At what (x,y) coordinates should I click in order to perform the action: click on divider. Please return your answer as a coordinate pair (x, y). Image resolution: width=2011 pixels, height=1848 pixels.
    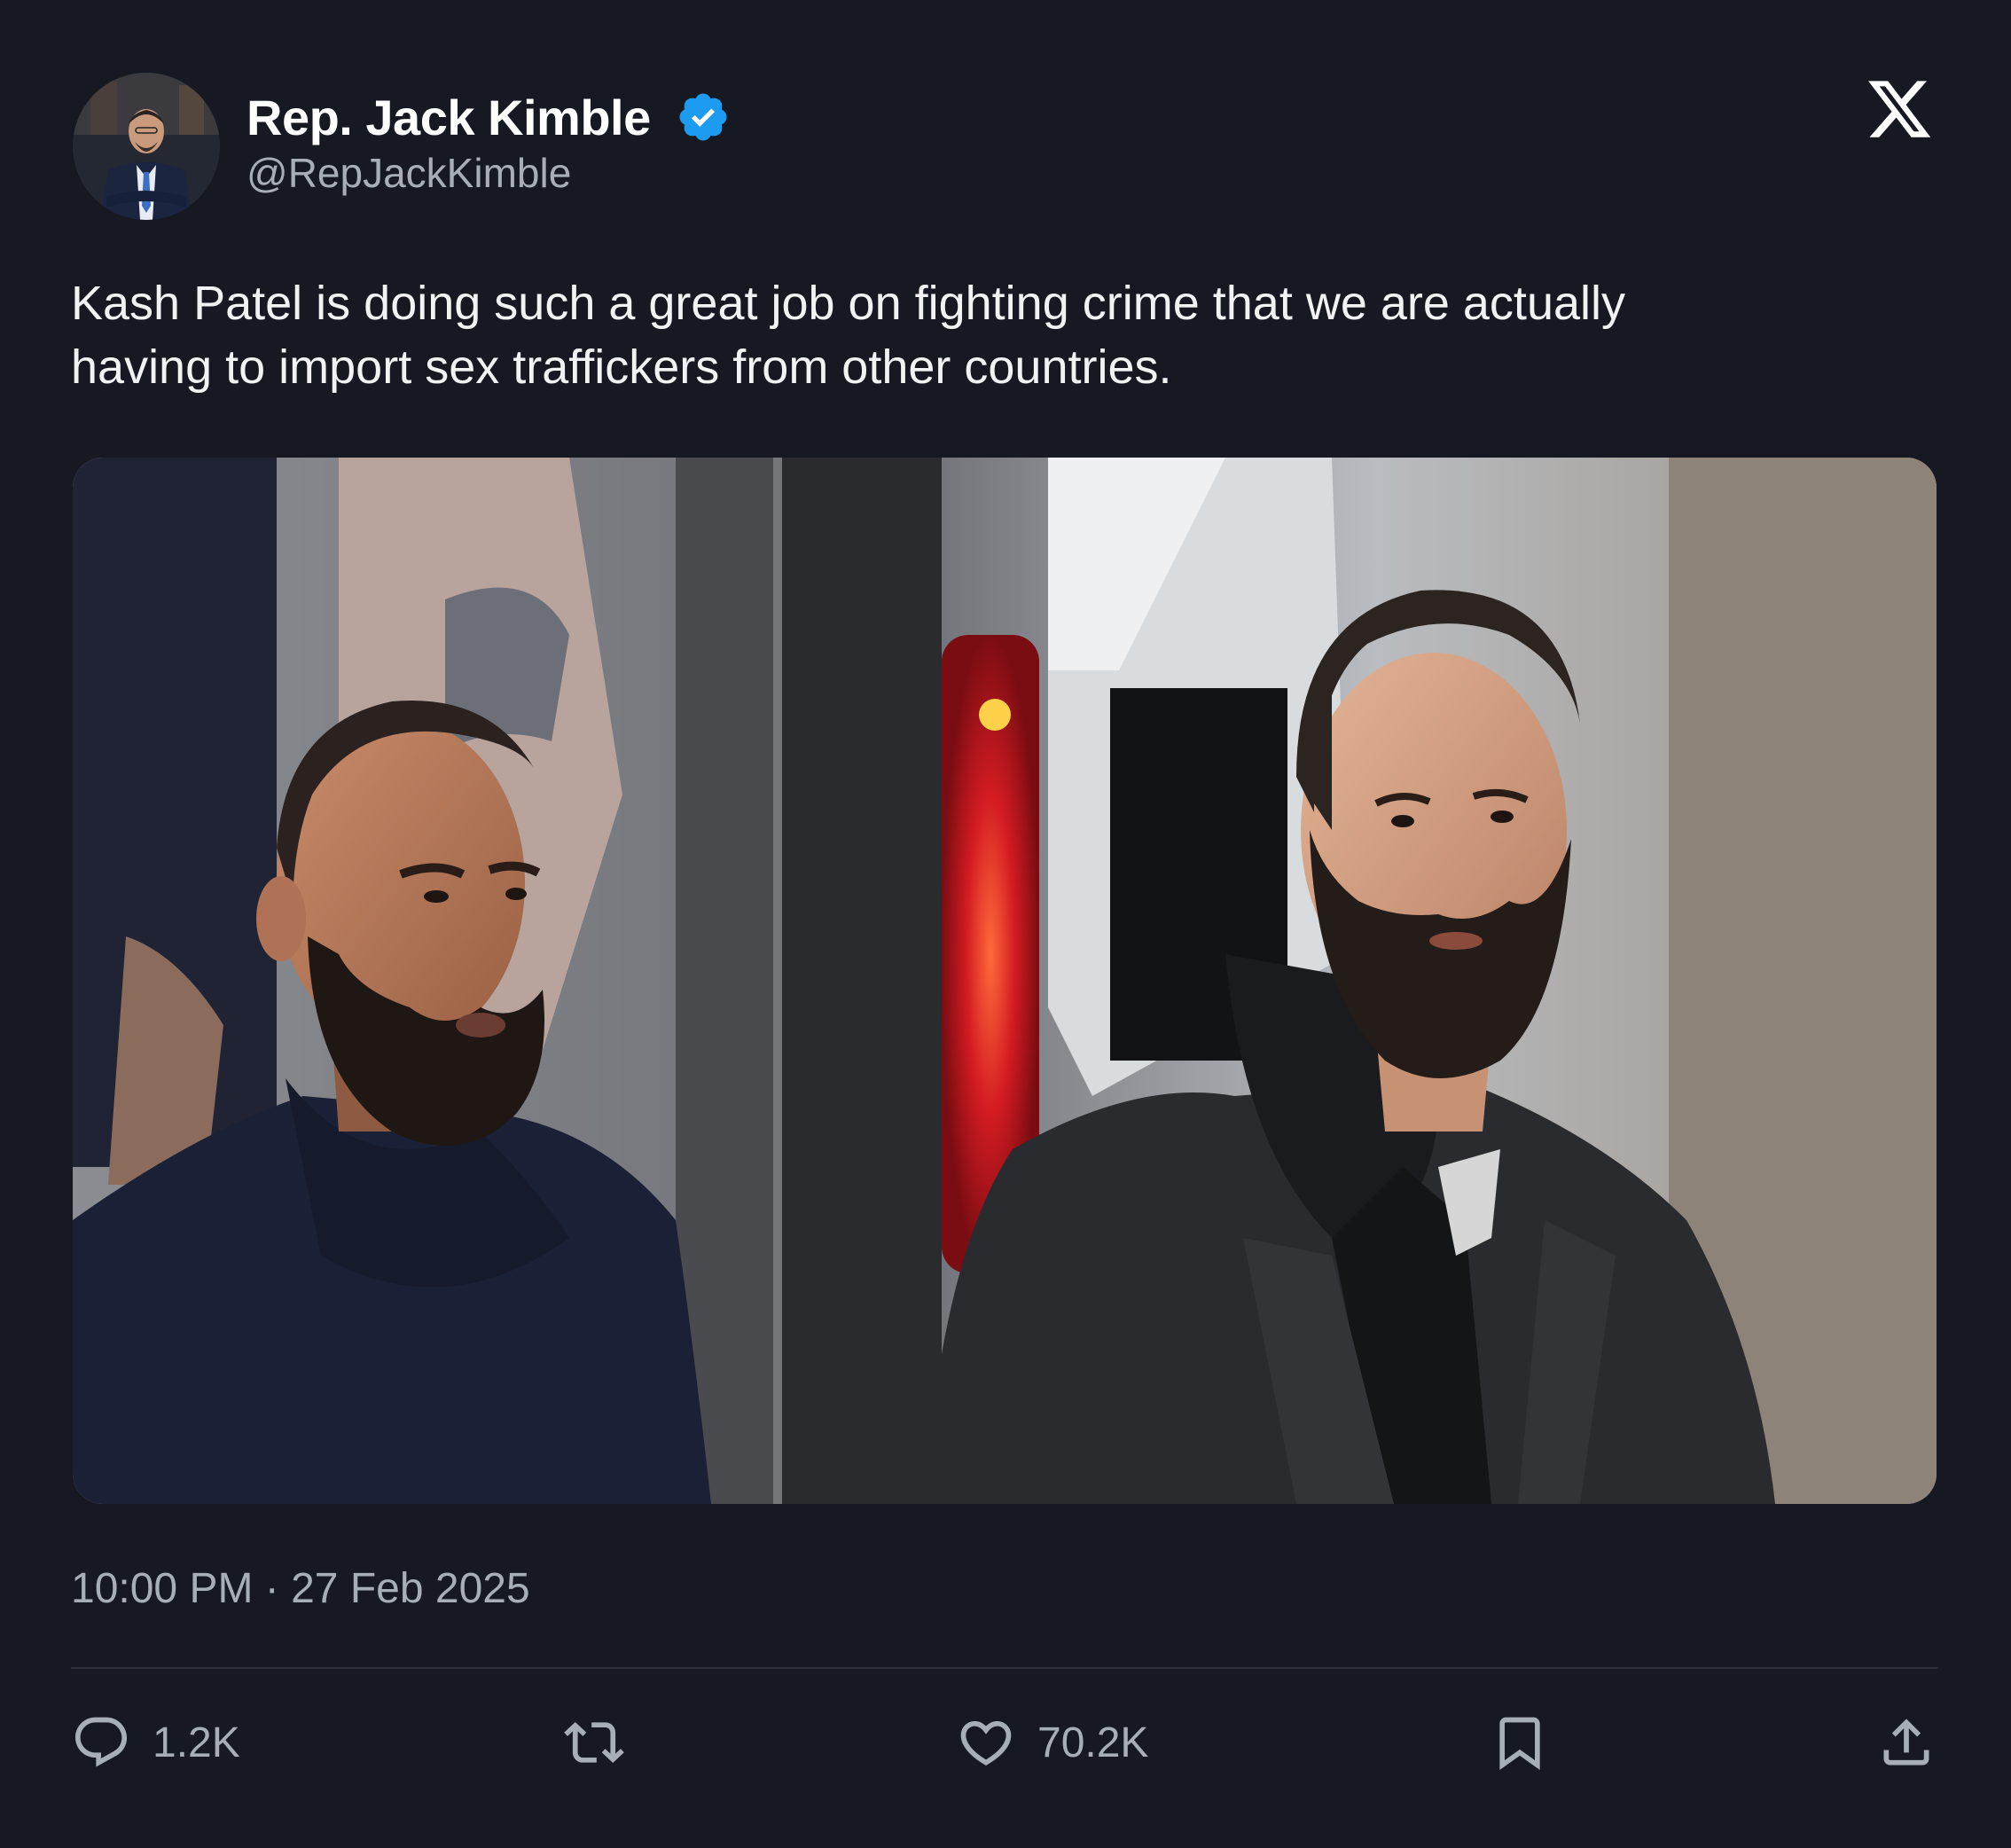
    Looking at the image, I should click on (1005, 1668).